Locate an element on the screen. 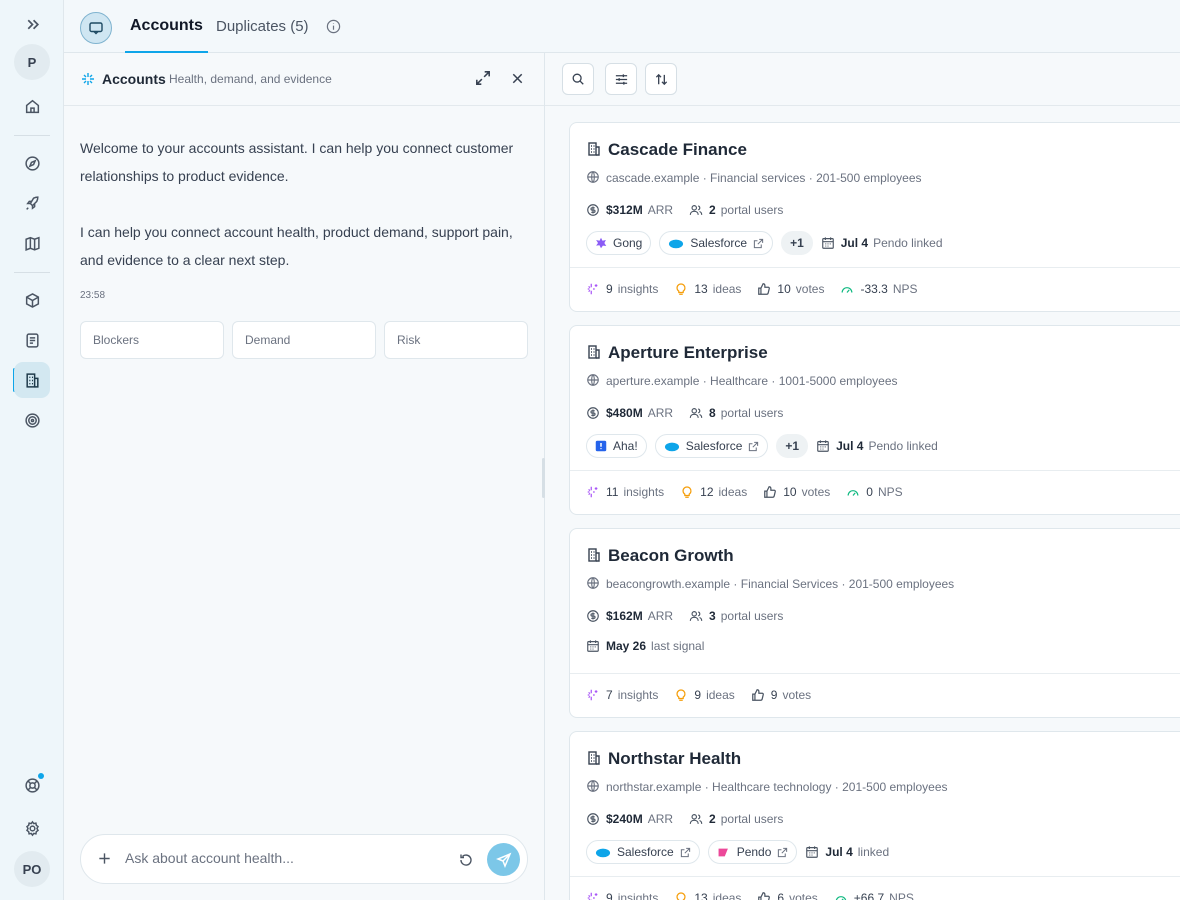 The height and width of the screenshot is (900, 1180). map-icon is located at coordinates (32, 243).